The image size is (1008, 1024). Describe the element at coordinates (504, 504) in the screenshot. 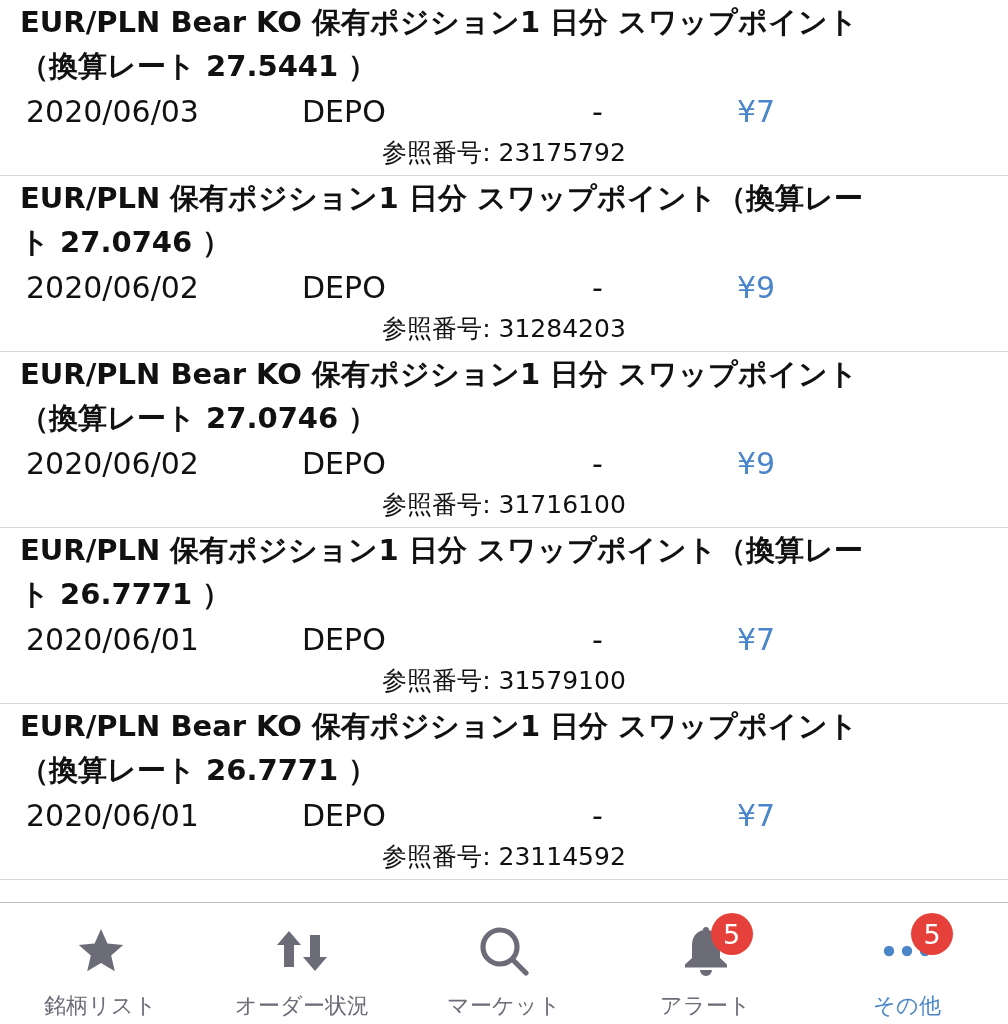

I see `reference-number: 参照番号: 31716100` at that location.